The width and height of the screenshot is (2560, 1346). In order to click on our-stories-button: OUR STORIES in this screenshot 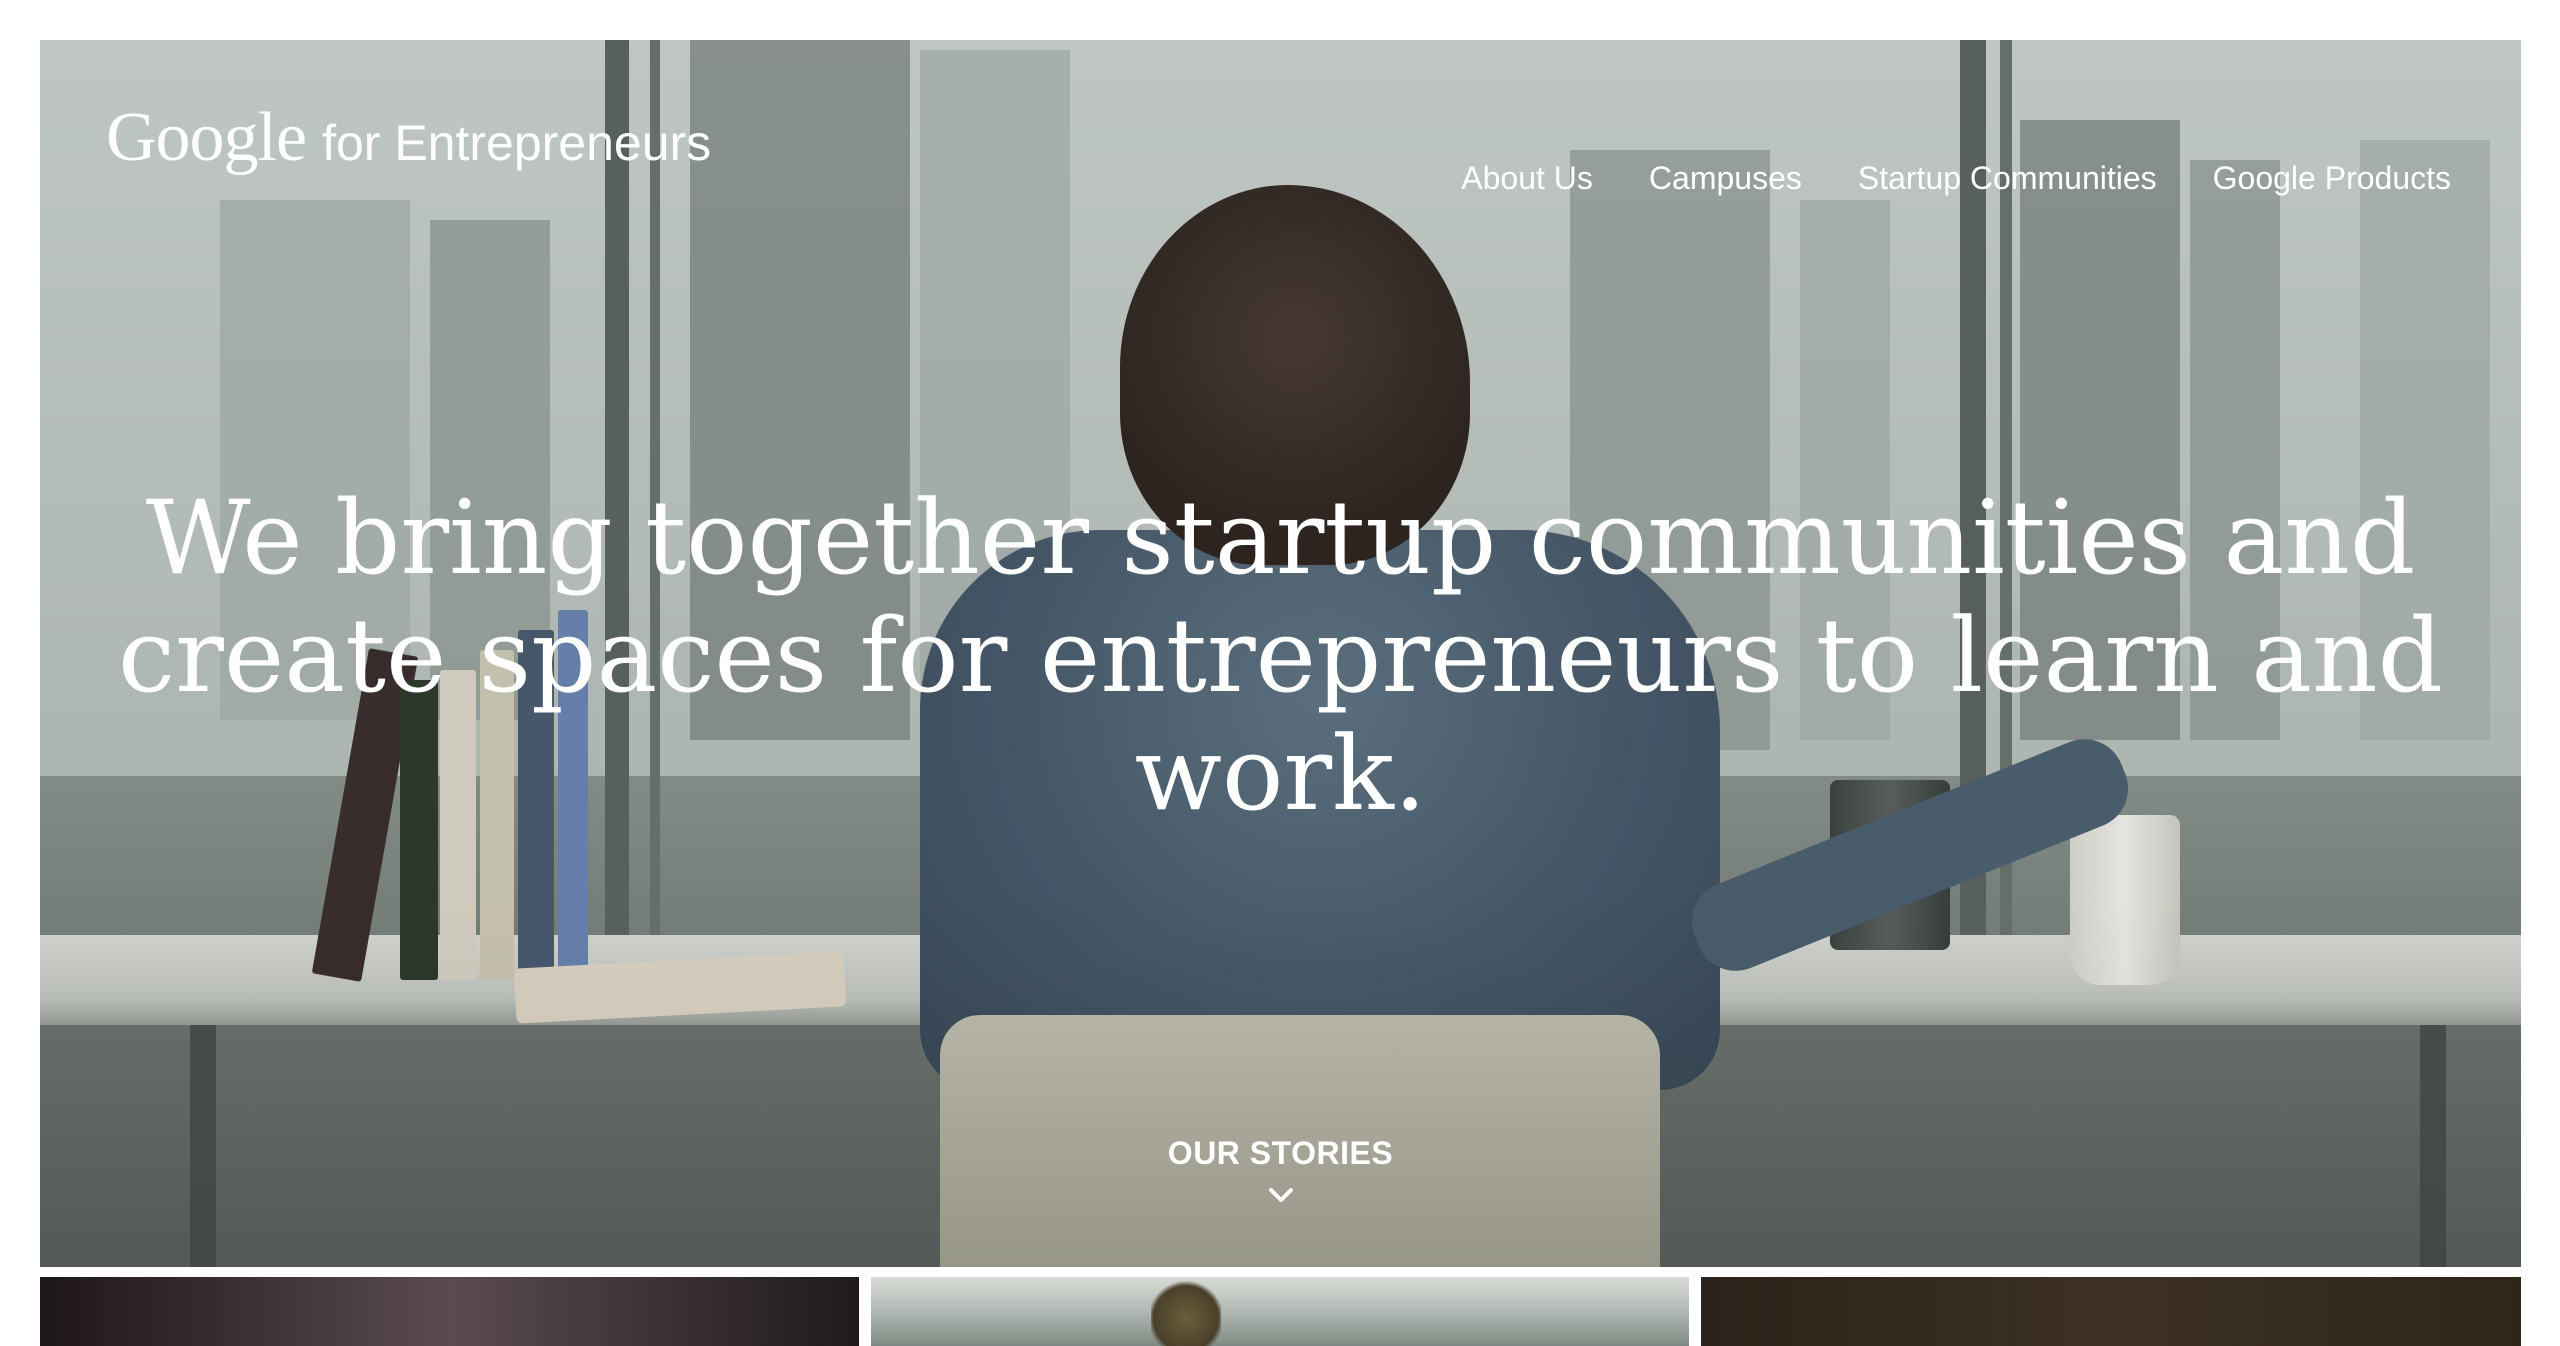, I will do `click(1280, 1169)`.